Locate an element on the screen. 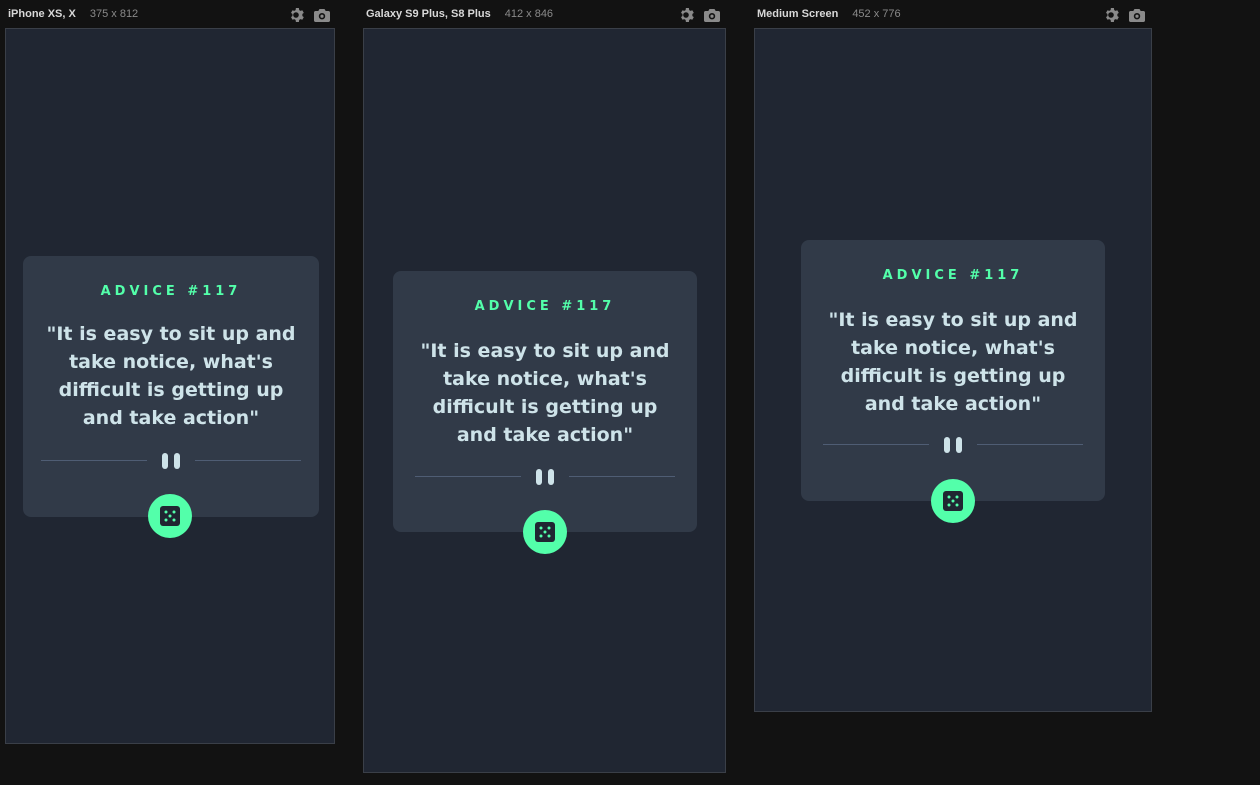 This screenshot has width=1260, height=785. frame-header: Galaxy S9 Plus, S8 Plus 412 x 846 is located at coordinates (544, 14).